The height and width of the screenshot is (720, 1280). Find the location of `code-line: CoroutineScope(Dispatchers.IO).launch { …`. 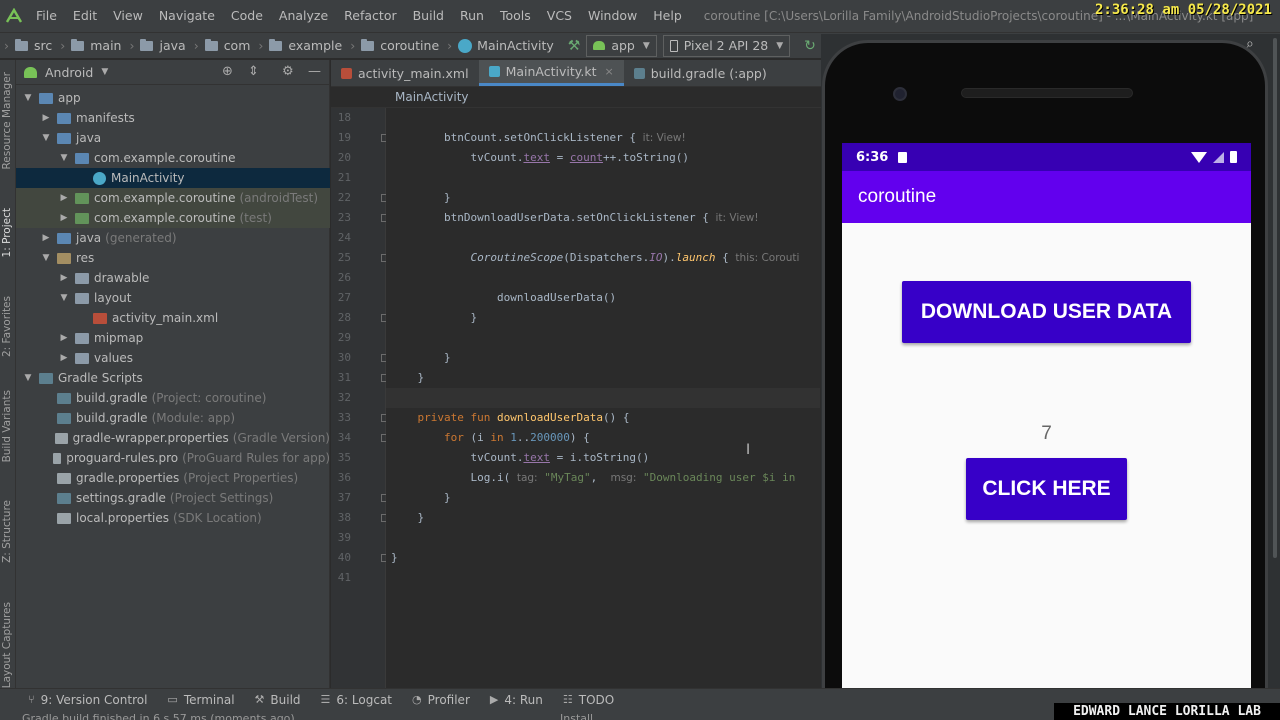

code-line: CoroutineScope(Dispatchers.IO).launch { … is located at coordinates (595, 258).